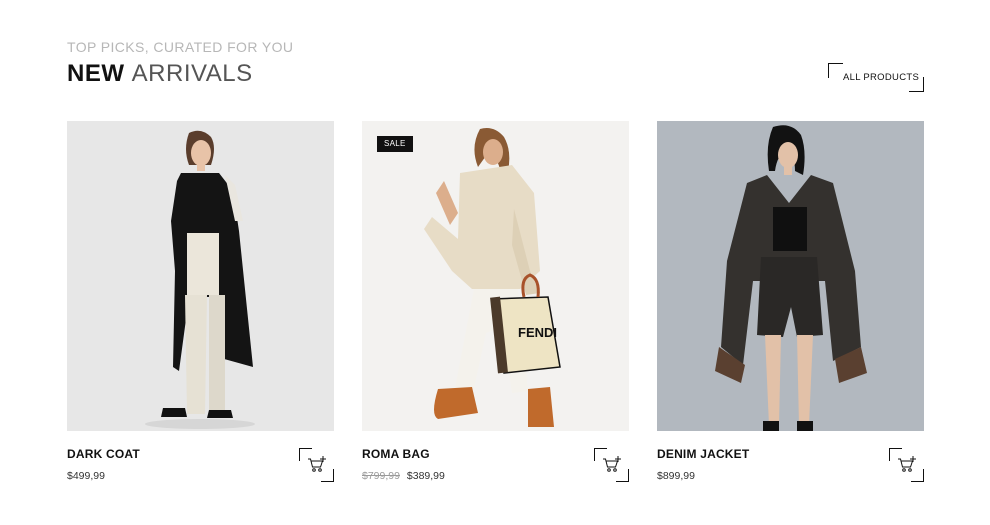 This screenshot has width=990, height=525. Describe the element at coordinates (396, 454) in the screenshot. I see `product-name: ROMA BAG` at that location.